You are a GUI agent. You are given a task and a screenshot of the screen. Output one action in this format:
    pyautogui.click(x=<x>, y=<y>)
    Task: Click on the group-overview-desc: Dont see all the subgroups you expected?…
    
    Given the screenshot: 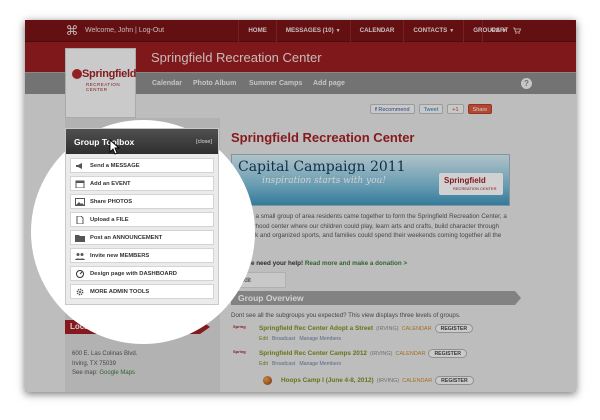 What is the action you would take?
    pyautogui.click(x=346, y=315)
    